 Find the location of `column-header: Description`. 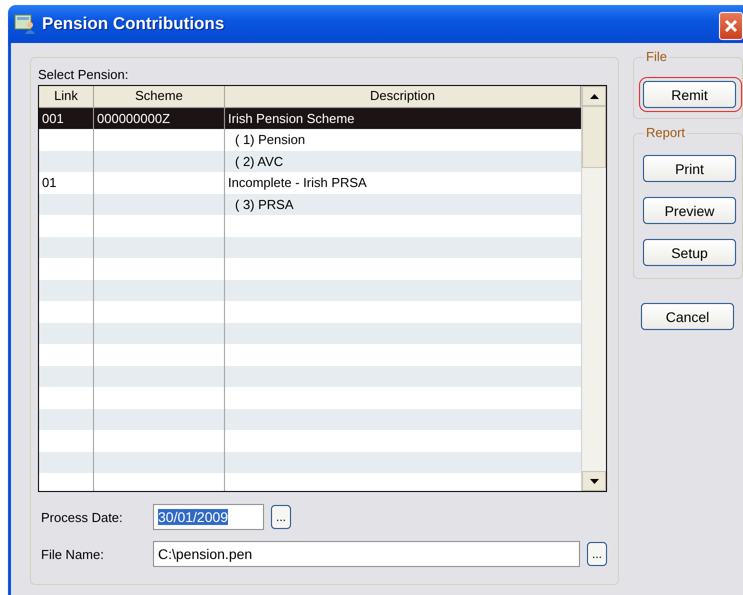

column-header: Description is located at coordinates (403, 97).